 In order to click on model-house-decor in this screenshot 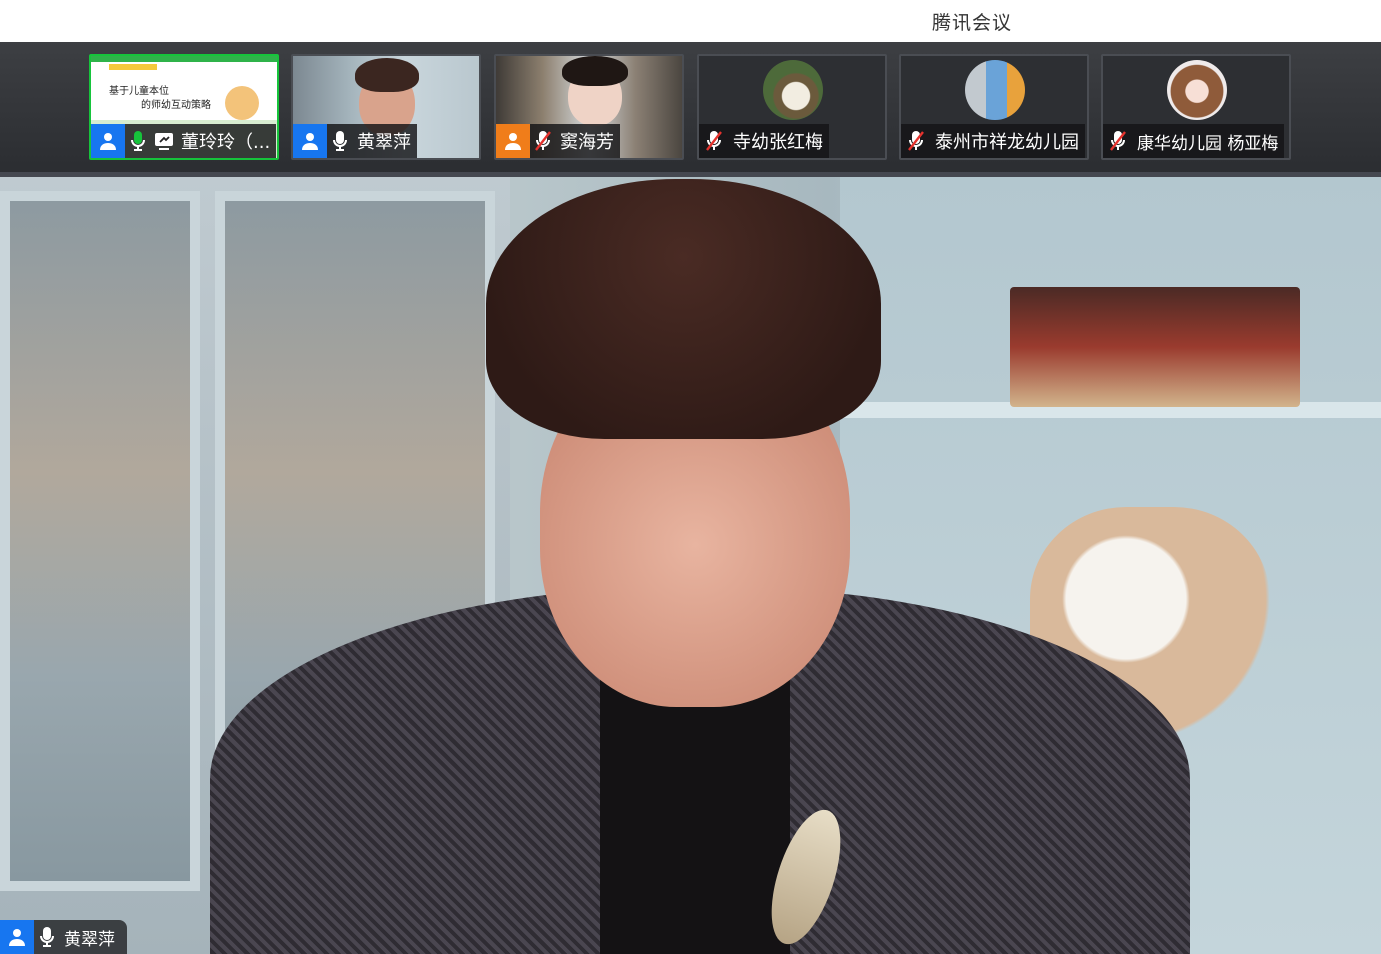, I will do `click(1155, 347)`.